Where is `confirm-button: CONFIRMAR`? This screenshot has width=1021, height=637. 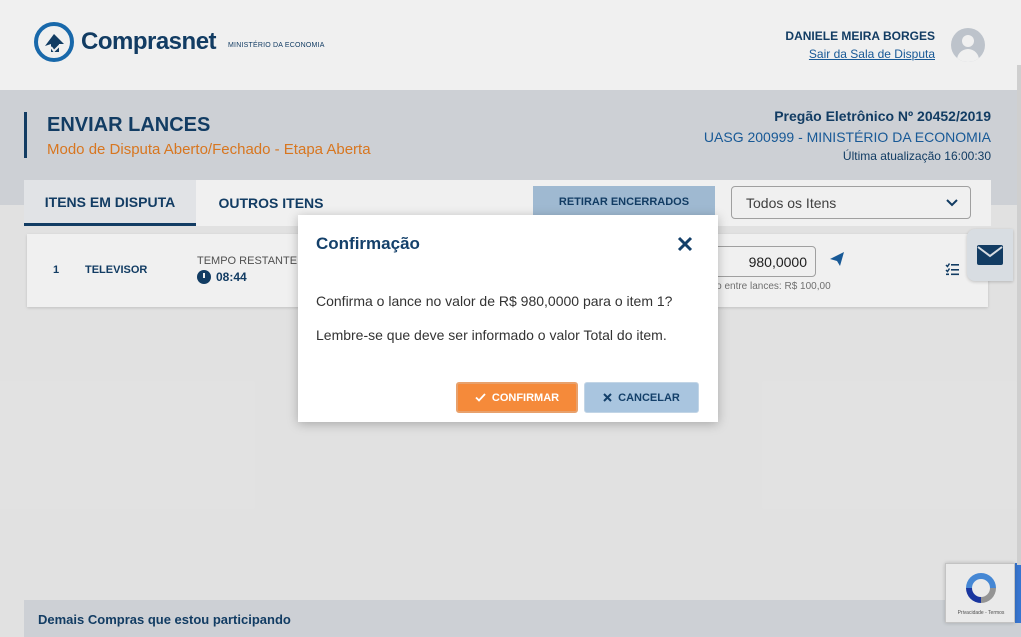 confirm-button: CONFIRMAR is located at coordinates (517, 397).